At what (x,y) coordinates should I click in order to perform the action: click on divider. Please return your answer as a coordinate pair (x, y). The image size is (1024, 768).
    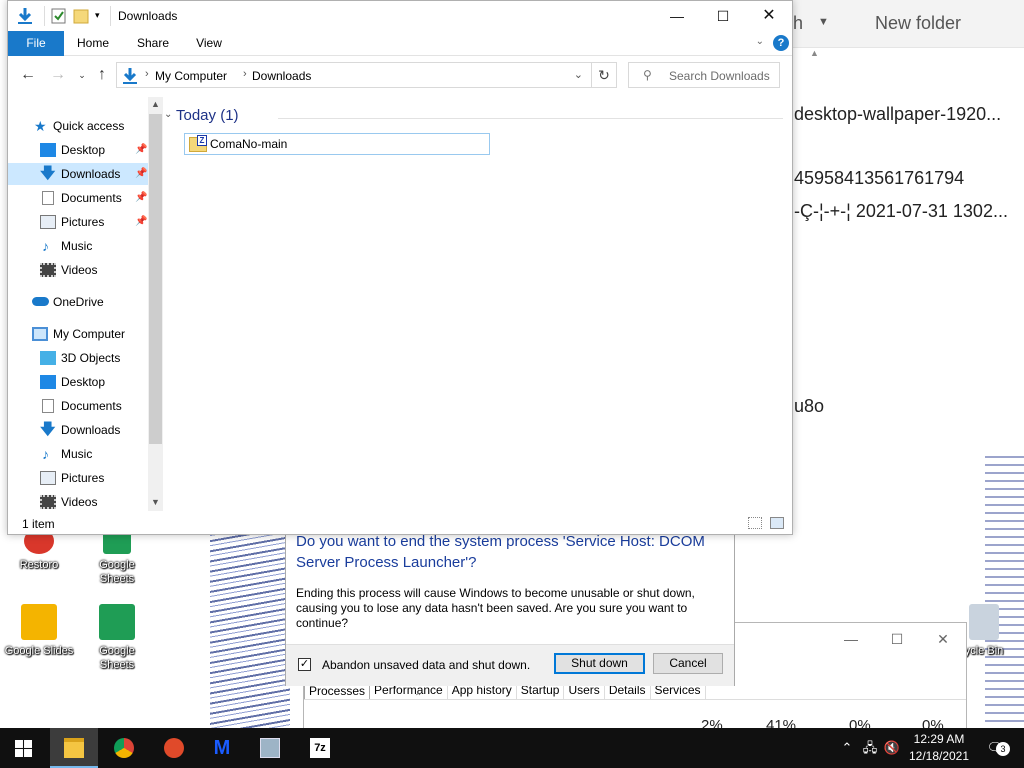
    Looking at the image, I should click on (110, 16).